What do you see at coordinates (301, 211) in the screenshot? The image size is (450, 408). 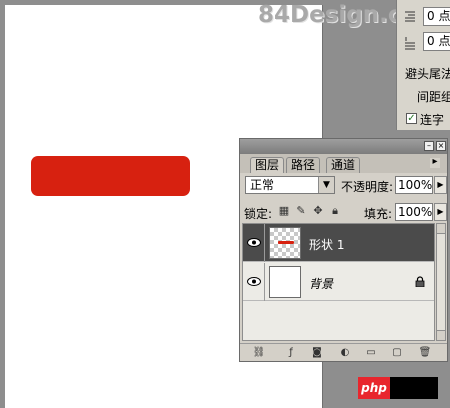 I see `lock-paint-icon: ✎` at bounding box center [301, 211].